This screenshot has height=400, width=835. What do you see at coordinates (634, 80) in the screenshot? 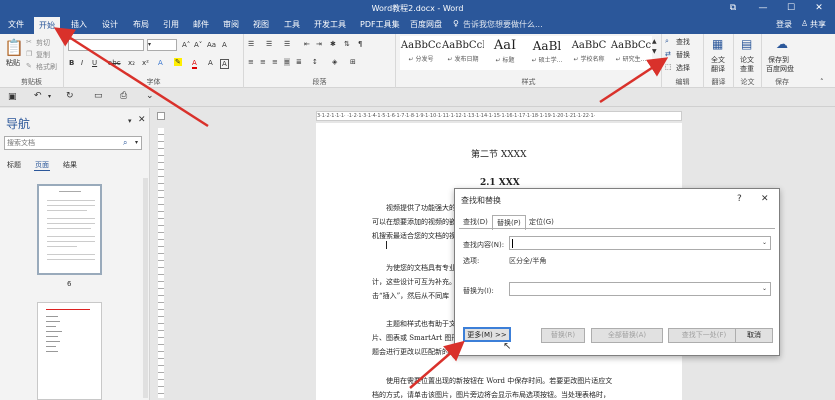
I see `arrow-to-replace-button` at bounding box center [634, 80].